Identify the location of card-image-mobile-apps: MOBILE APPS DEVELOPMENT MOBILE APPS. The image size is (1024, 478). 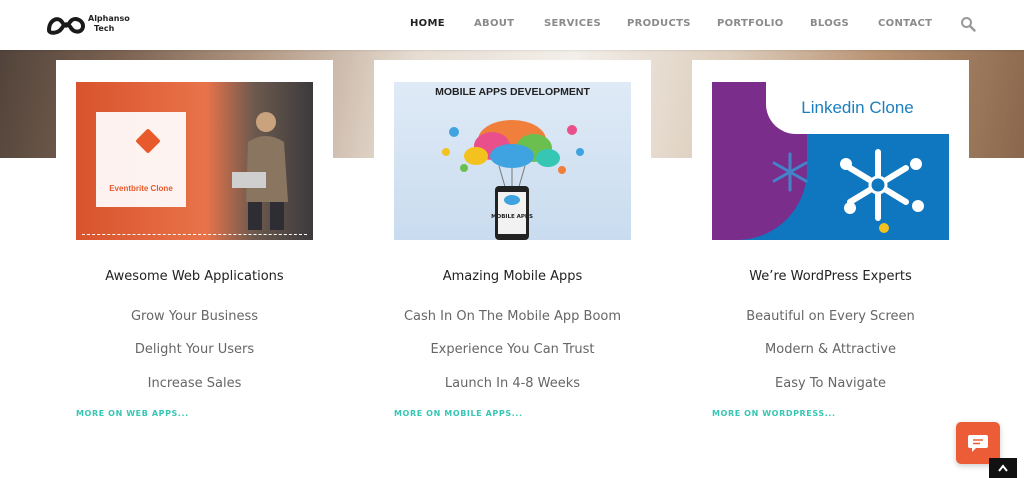
(512, 161).